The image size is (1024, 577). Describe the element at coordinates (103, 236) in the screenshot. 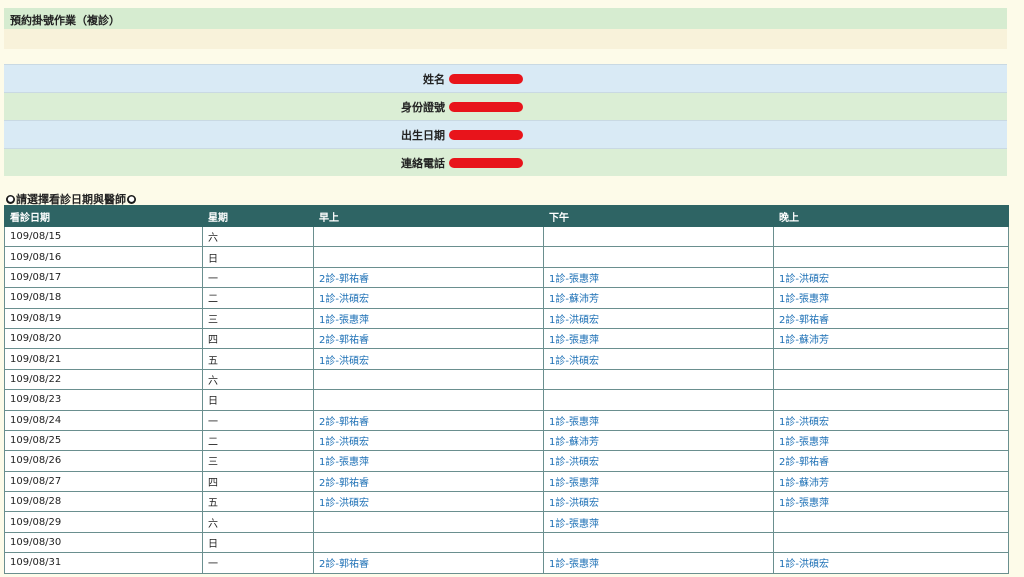

I see `date-cell-cell: 109/08/15` at that location.